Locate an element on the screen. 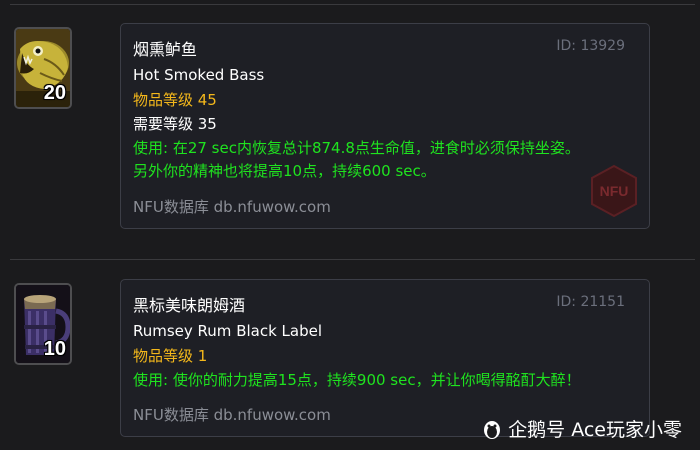  middle-divider is located at coordinates (352, 259).